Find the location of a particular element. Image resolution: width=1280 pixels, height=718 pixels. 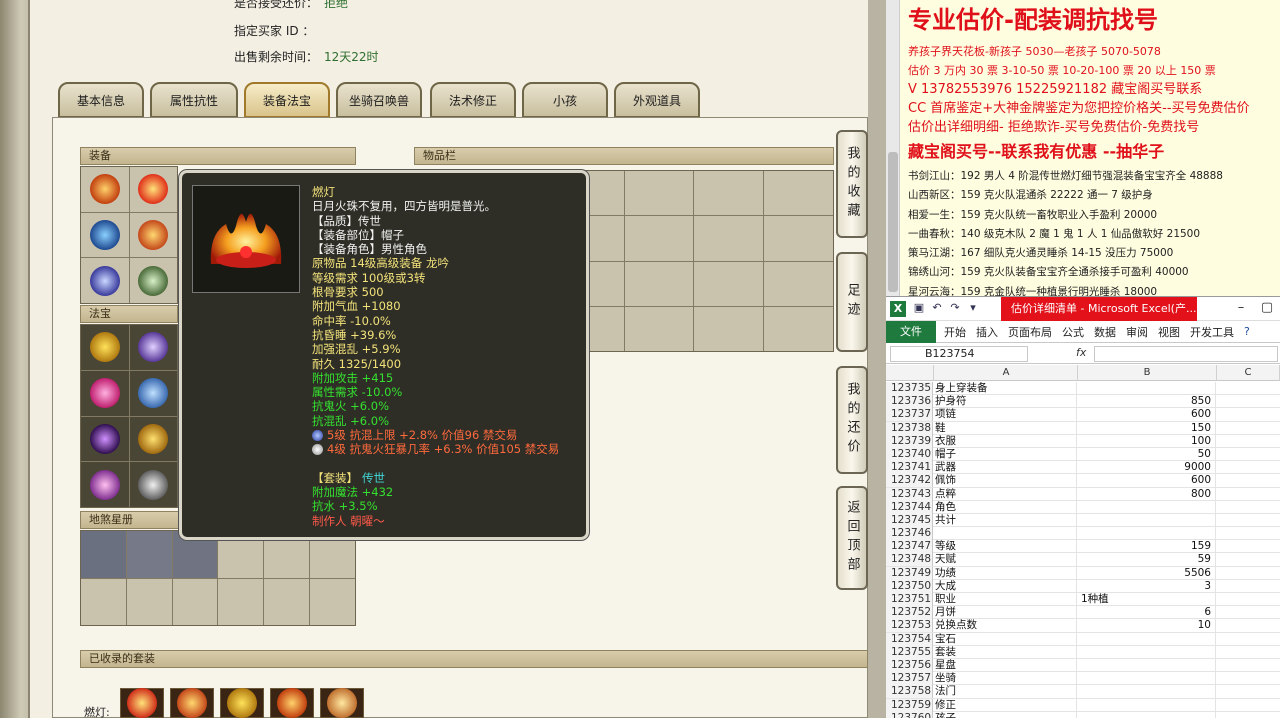

cell-b: 10 is located at coordinates (1147, 626).